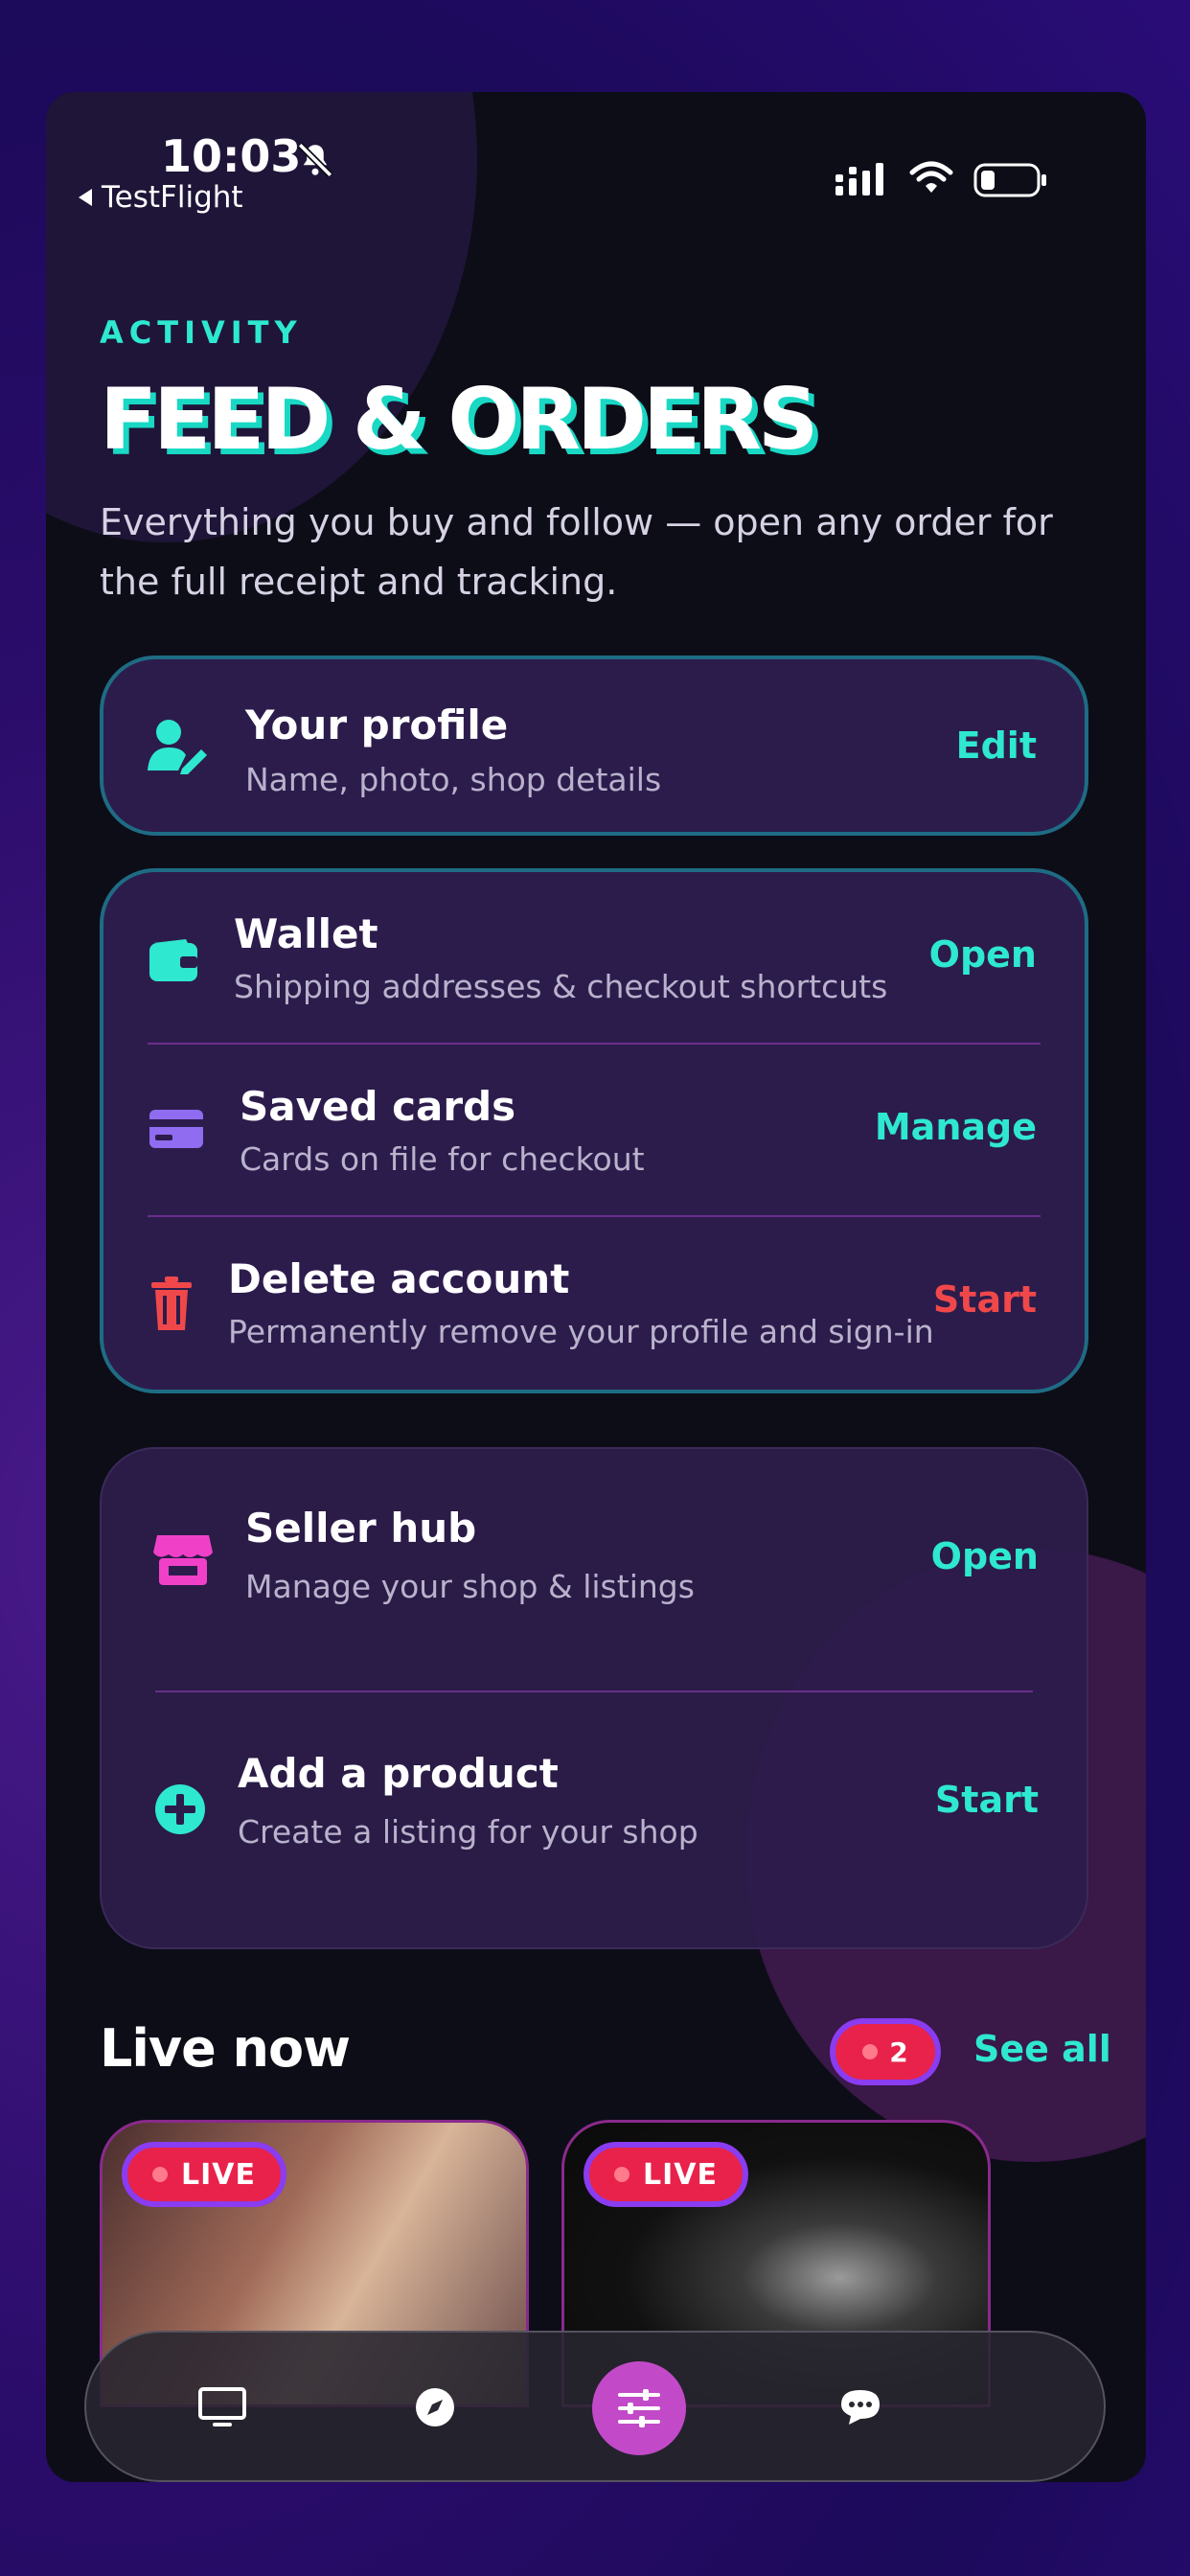  Describe the element at coordinates (361, 1529) in the screenshot. I see `seller-hub-title: Seller hub` at that location.